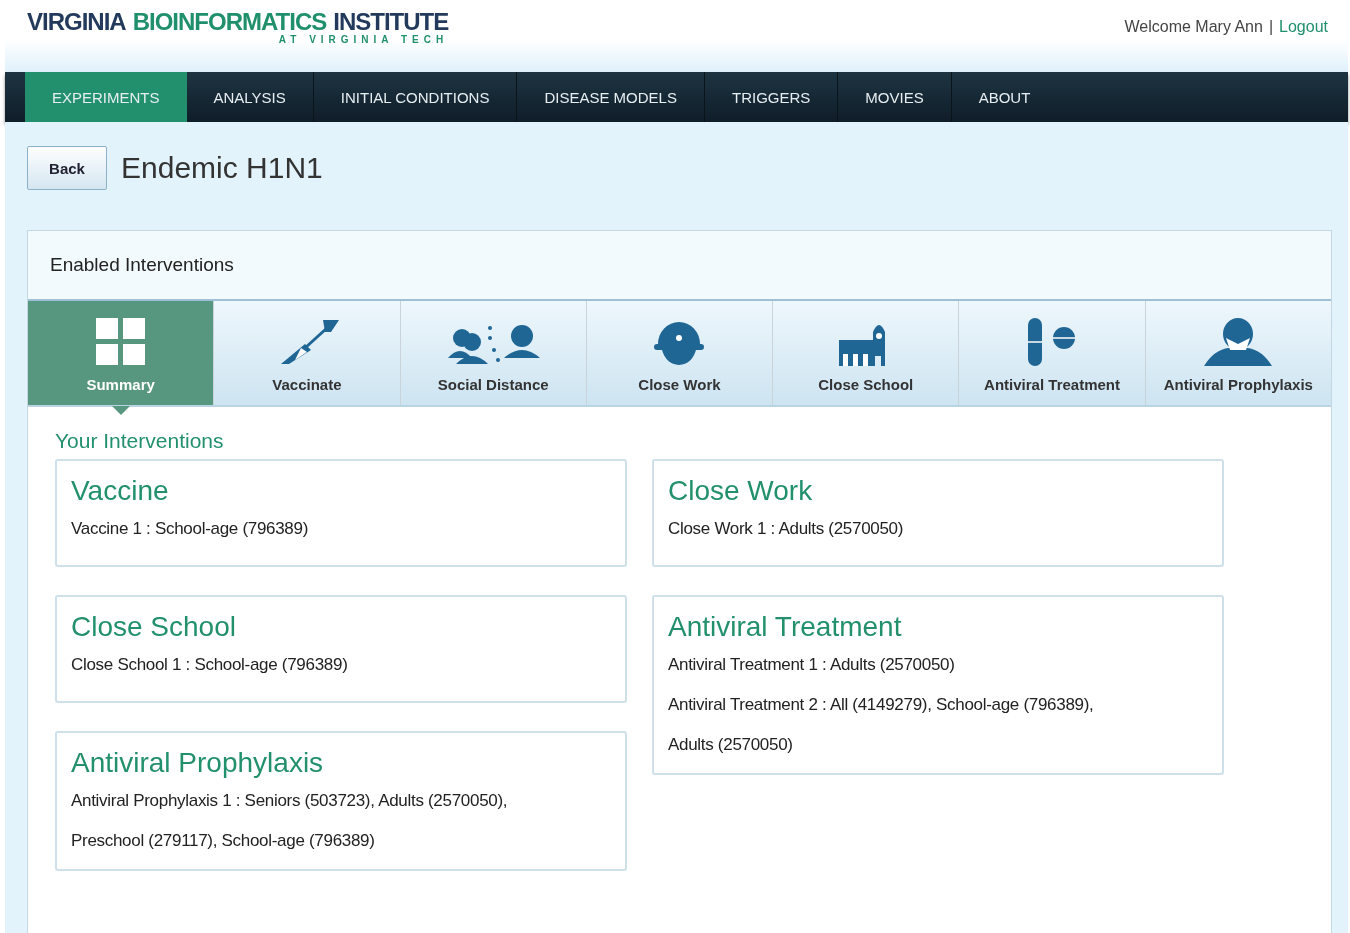 The width and height of the screenshot is (1350, 933). I want to click on back-button: Back, so click(67, 168).